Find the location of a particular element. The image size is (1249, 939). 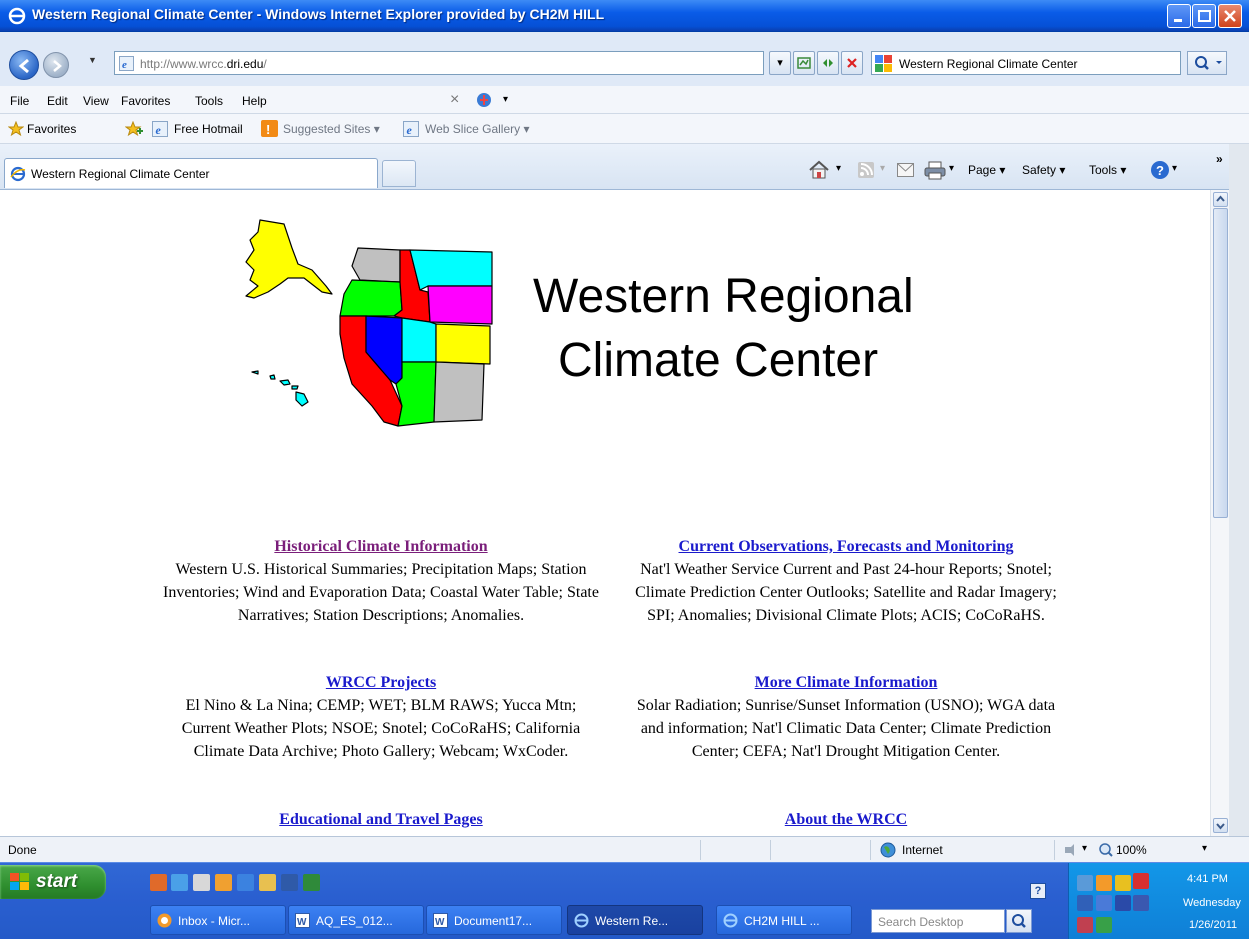

page-menu-button: Page ▾ is located at coordinates (986, 170).